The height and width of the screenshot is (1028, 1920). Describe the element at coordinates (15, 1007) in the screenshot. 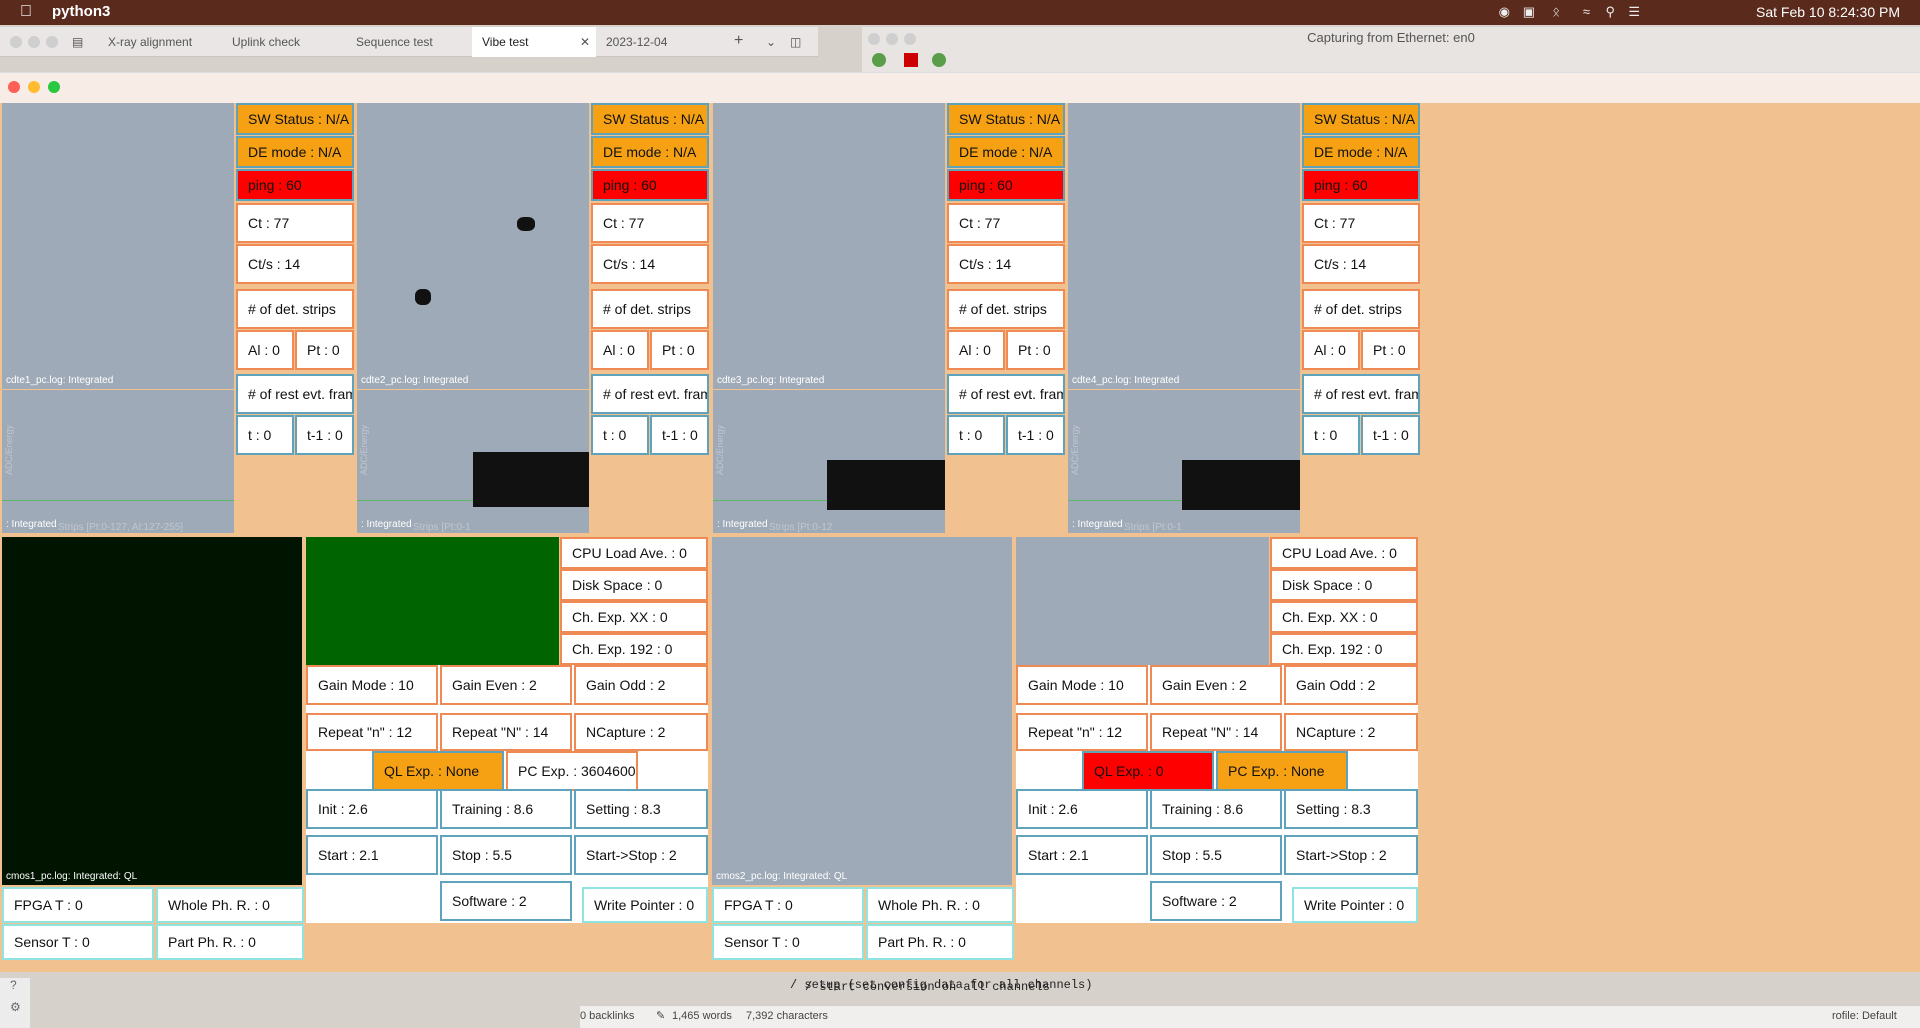

I see `settings-gear-icon: ⚙` at that location.